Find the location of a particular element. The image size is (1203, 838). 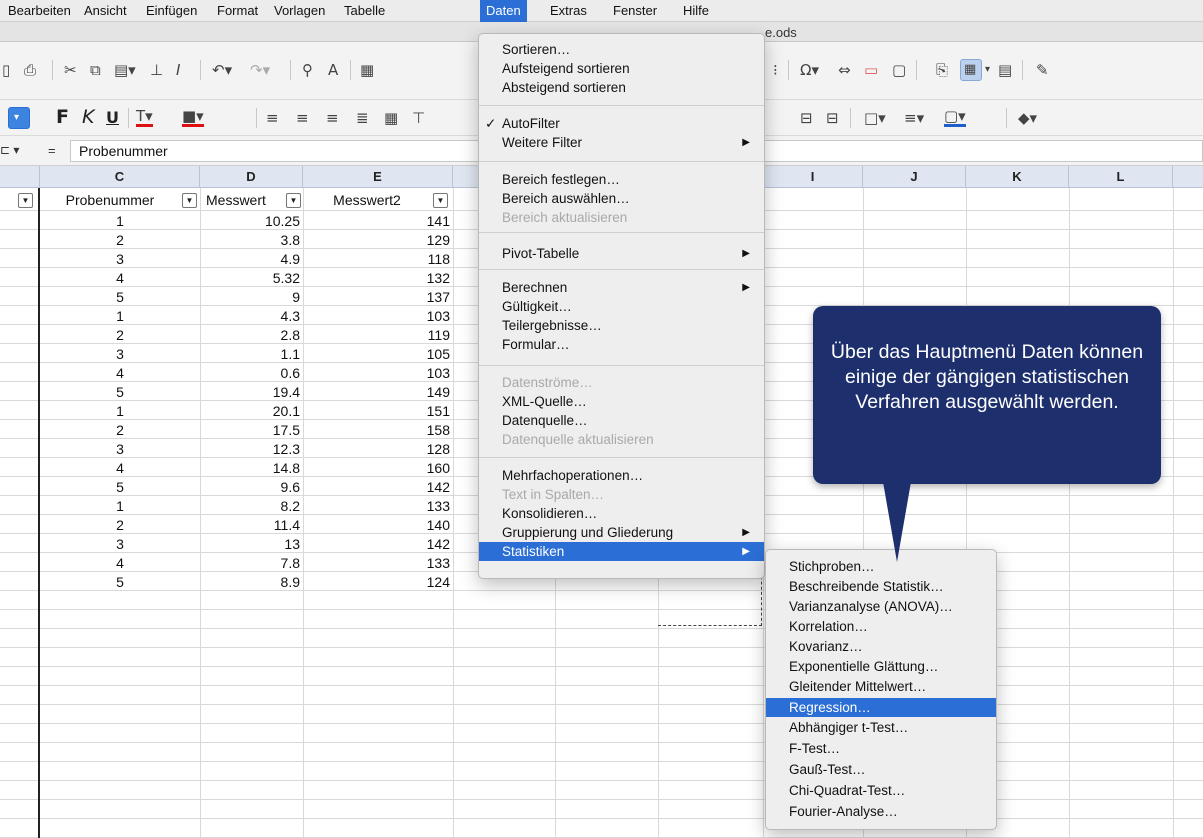

special-character-icon: Ω▾ is located at coordinates (809, 70).